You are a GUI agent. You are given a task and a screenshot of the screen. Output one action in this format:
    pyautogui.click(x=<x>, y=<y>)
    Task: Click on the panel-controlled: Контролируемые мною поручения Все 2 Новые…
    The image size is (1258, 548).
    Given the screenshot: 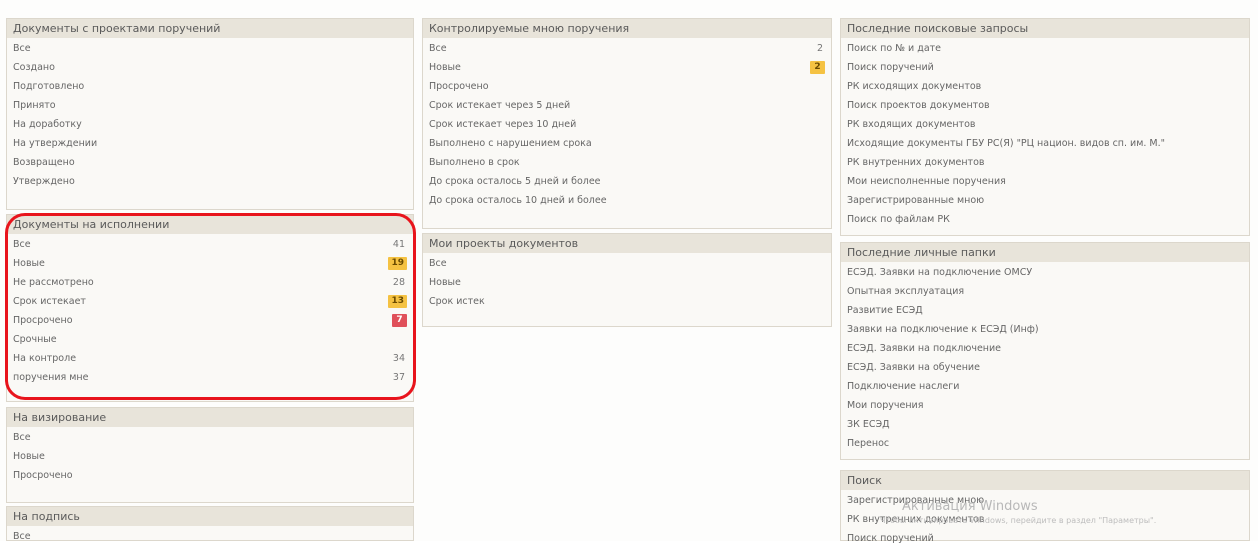 What is the action you would take?
    pyautogui.click(x=627, y=123)
    